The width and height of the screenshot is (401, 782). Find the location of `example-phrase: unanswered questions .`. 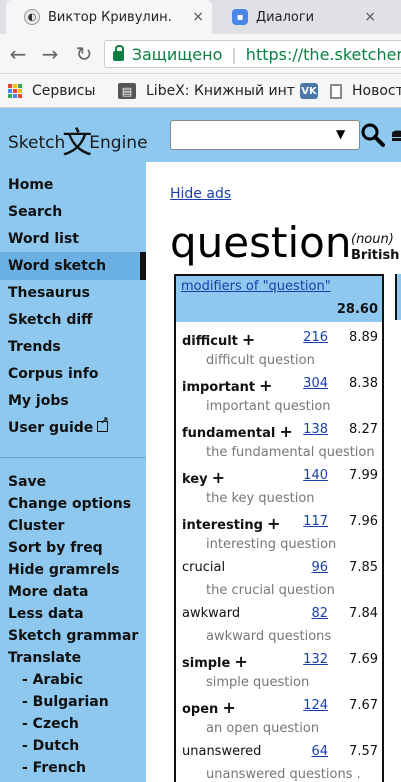

example-phrase: unanswered questions . is located at coordinates (283, 774).